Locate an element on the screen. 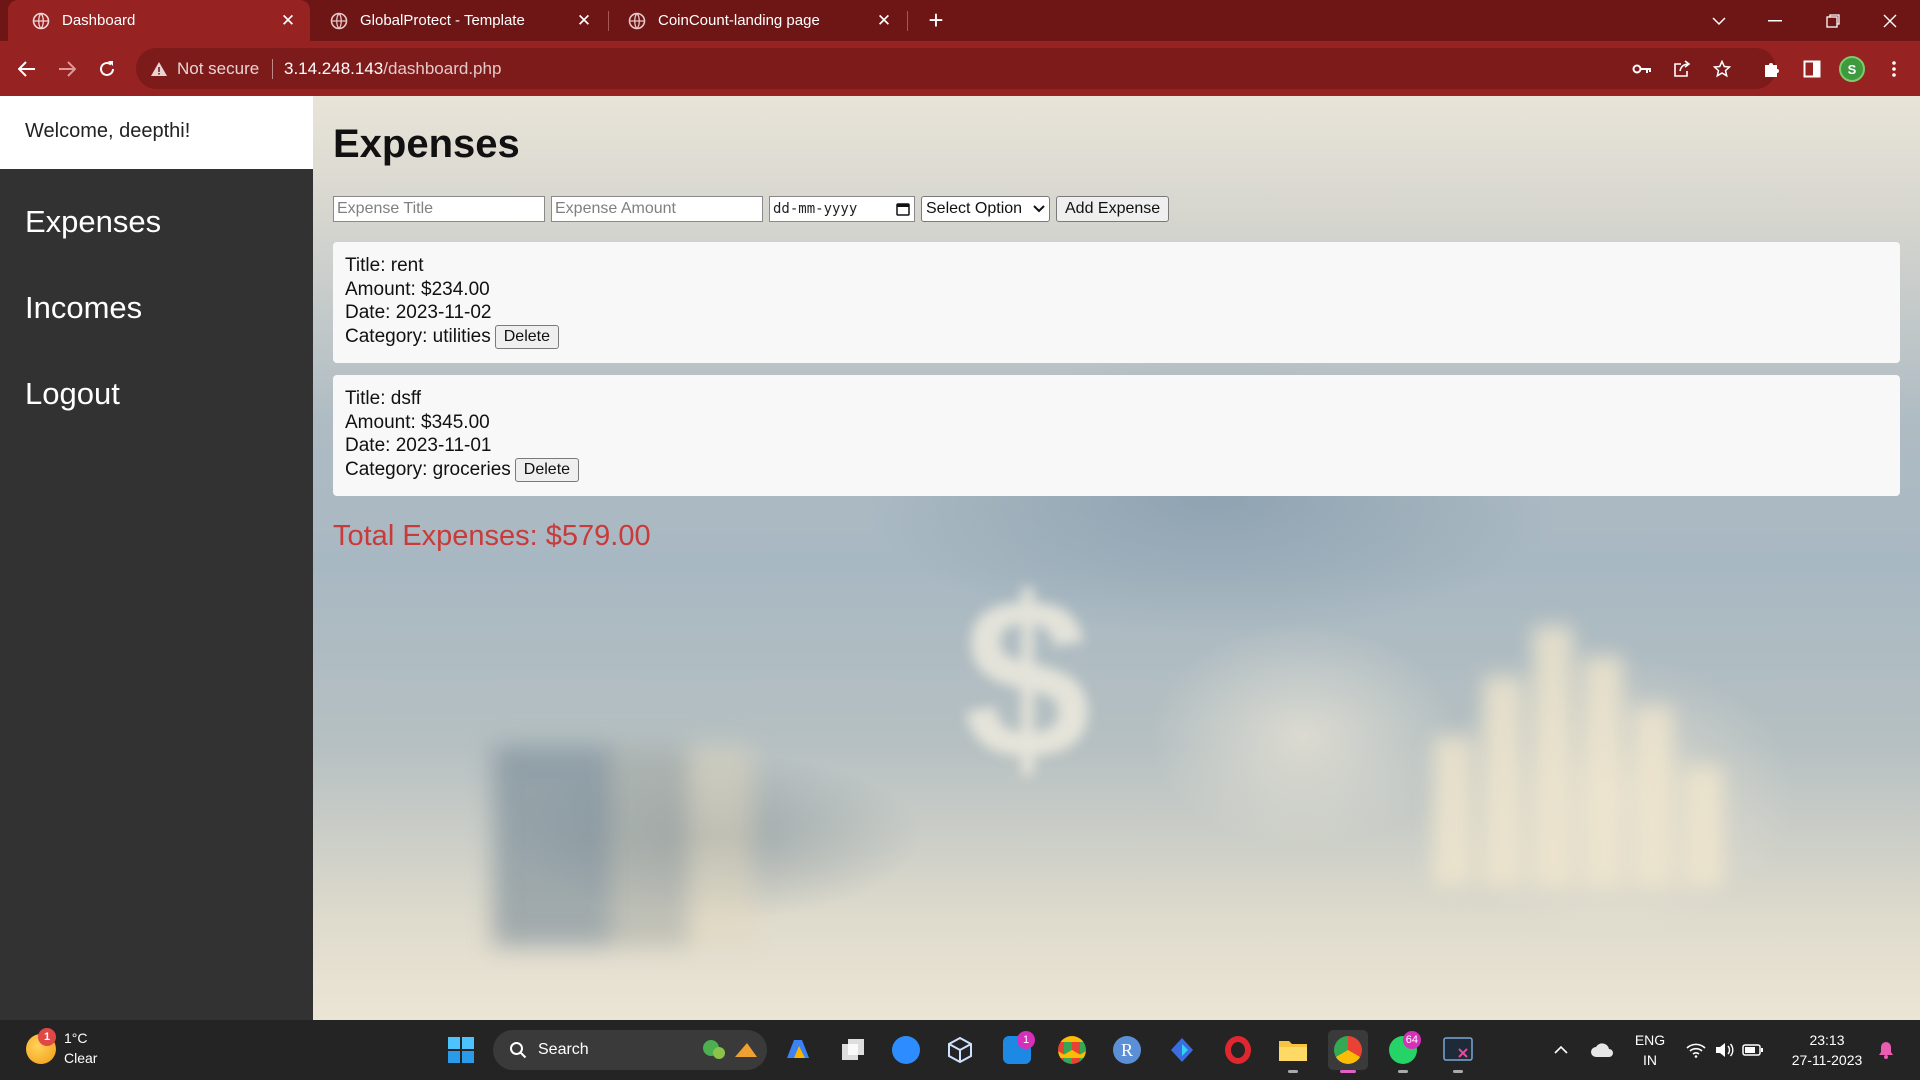 The width and height of the screenshot is (1920, 1080). bing-icon is located at coordinates (1182, 1050).